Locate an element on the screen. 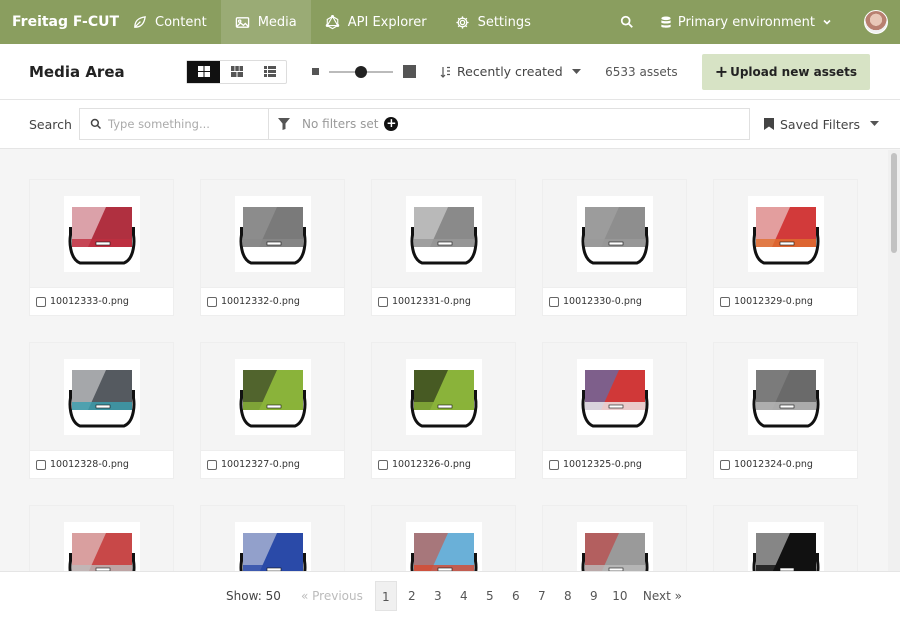 The width and height of the screenshot is (900, 619). asset-card: 10012333-0.png is located at coordinates (101, 247).